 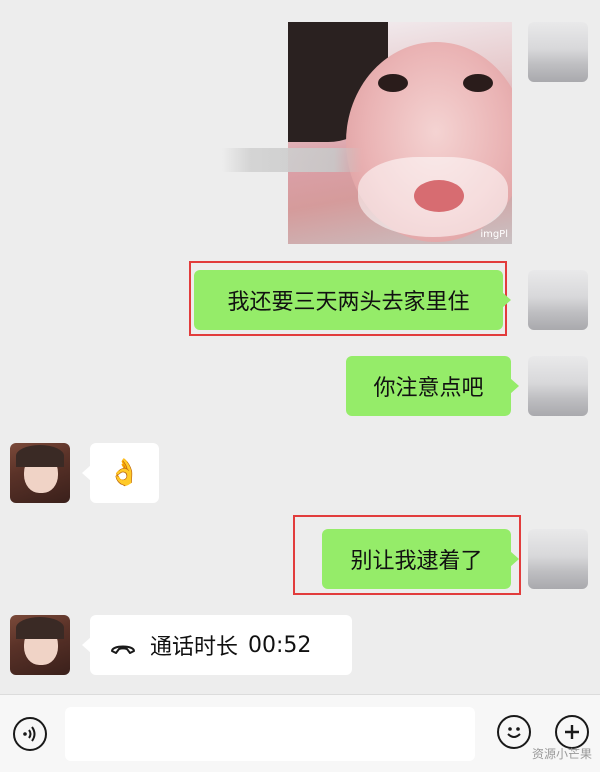 What do you see at coordinates (561, 754) in the screenshot?
I see `source-watermark: 资源小芒果` at bounding box center [561, 754].